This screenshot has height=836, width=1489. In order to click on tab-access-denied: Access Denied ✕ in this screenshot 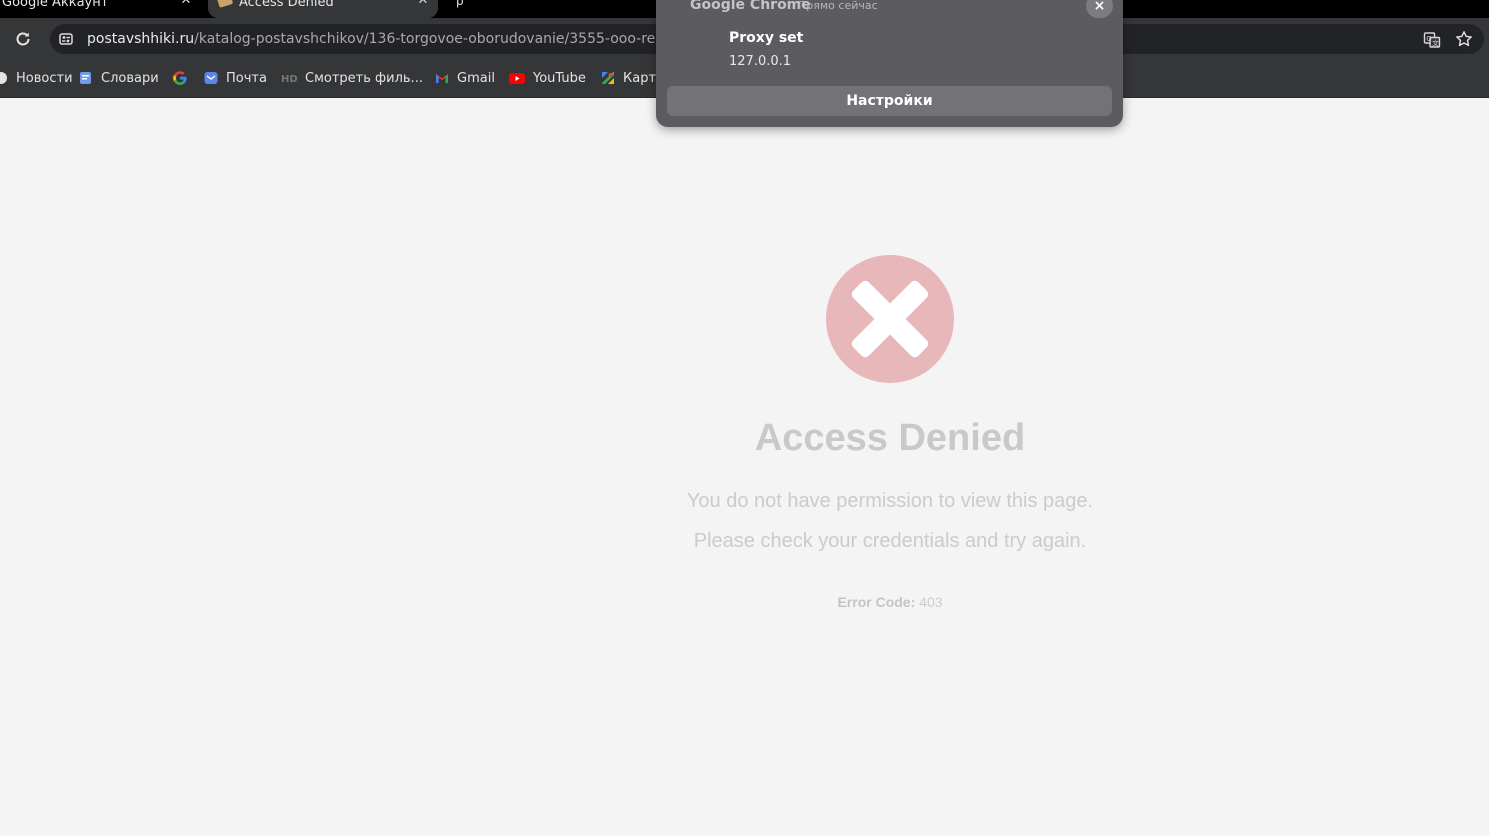, I will do `click(323, 9)`.